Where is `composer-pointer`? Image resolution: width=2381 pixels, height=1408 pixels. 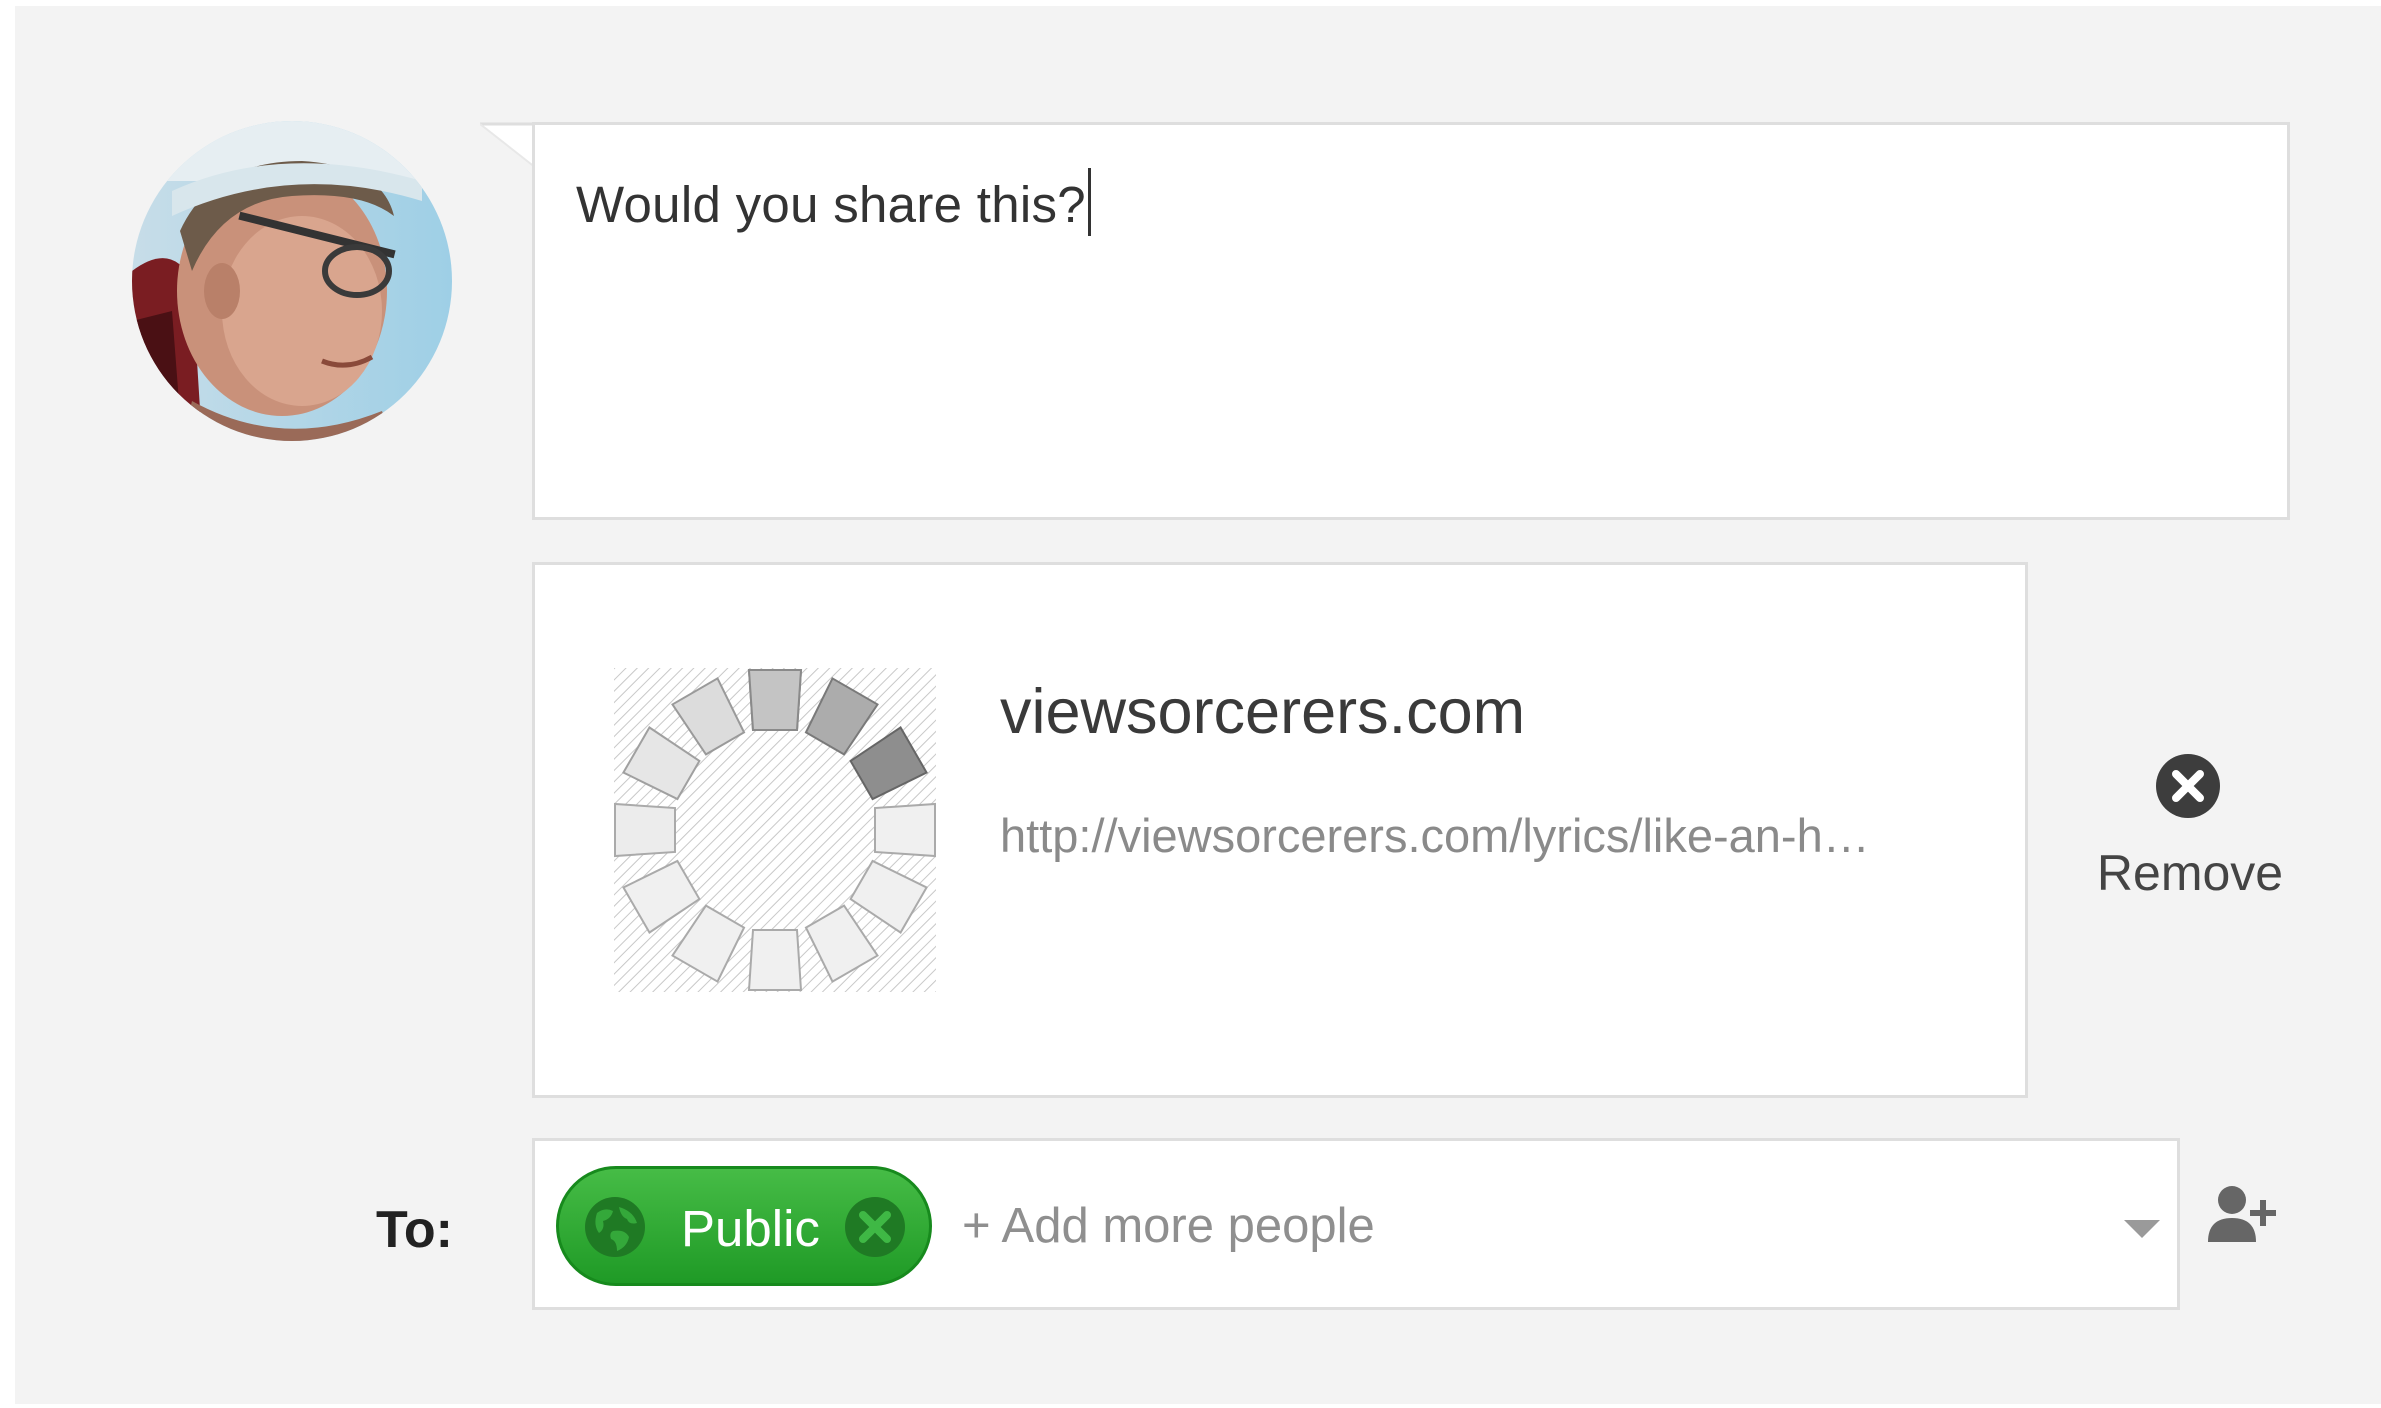 composer-pointer is located at coordinates (508, 145).